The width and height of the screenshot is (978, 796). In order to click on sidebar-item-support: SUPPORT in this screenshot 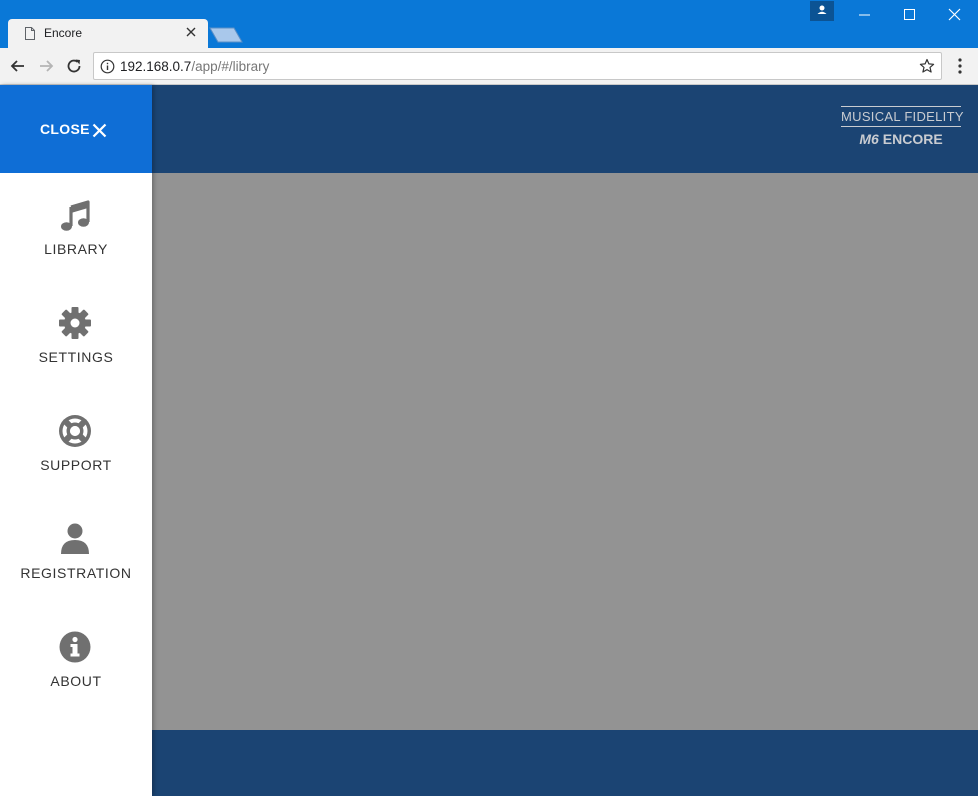, I will do `click(76, 464)`.